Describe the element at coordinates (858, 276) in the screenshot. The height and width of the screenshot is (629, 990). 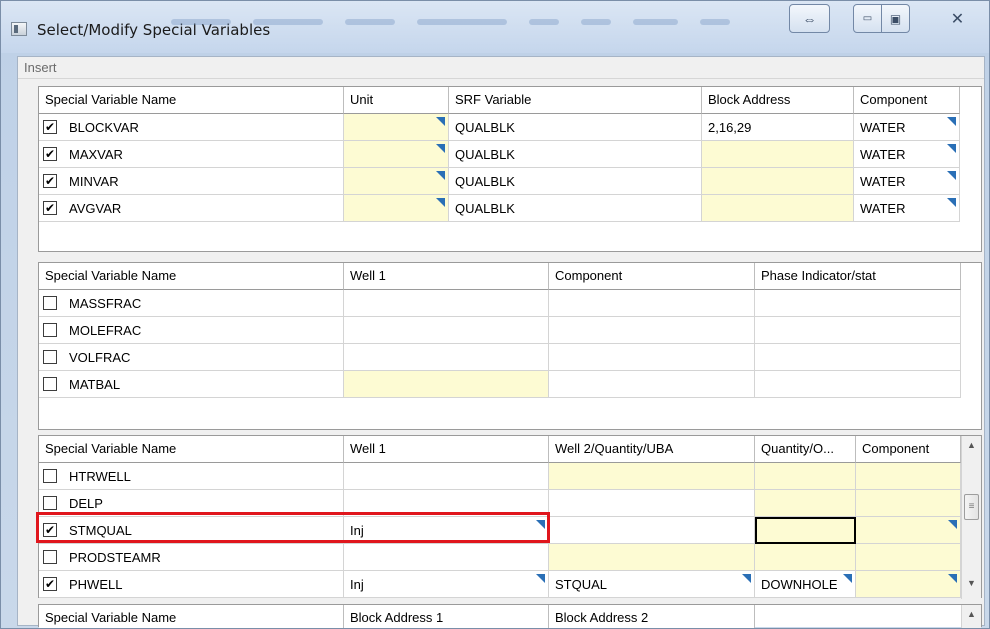
I see `column-header: Phase Indicator/stat` at that location.